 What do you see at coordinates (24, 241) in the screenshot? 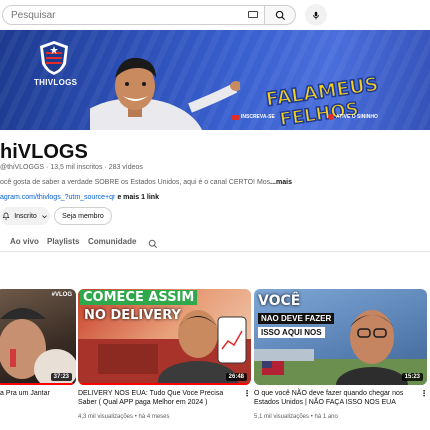
I see `tab-live: Ao vivo` at bounding box center [24, 241].